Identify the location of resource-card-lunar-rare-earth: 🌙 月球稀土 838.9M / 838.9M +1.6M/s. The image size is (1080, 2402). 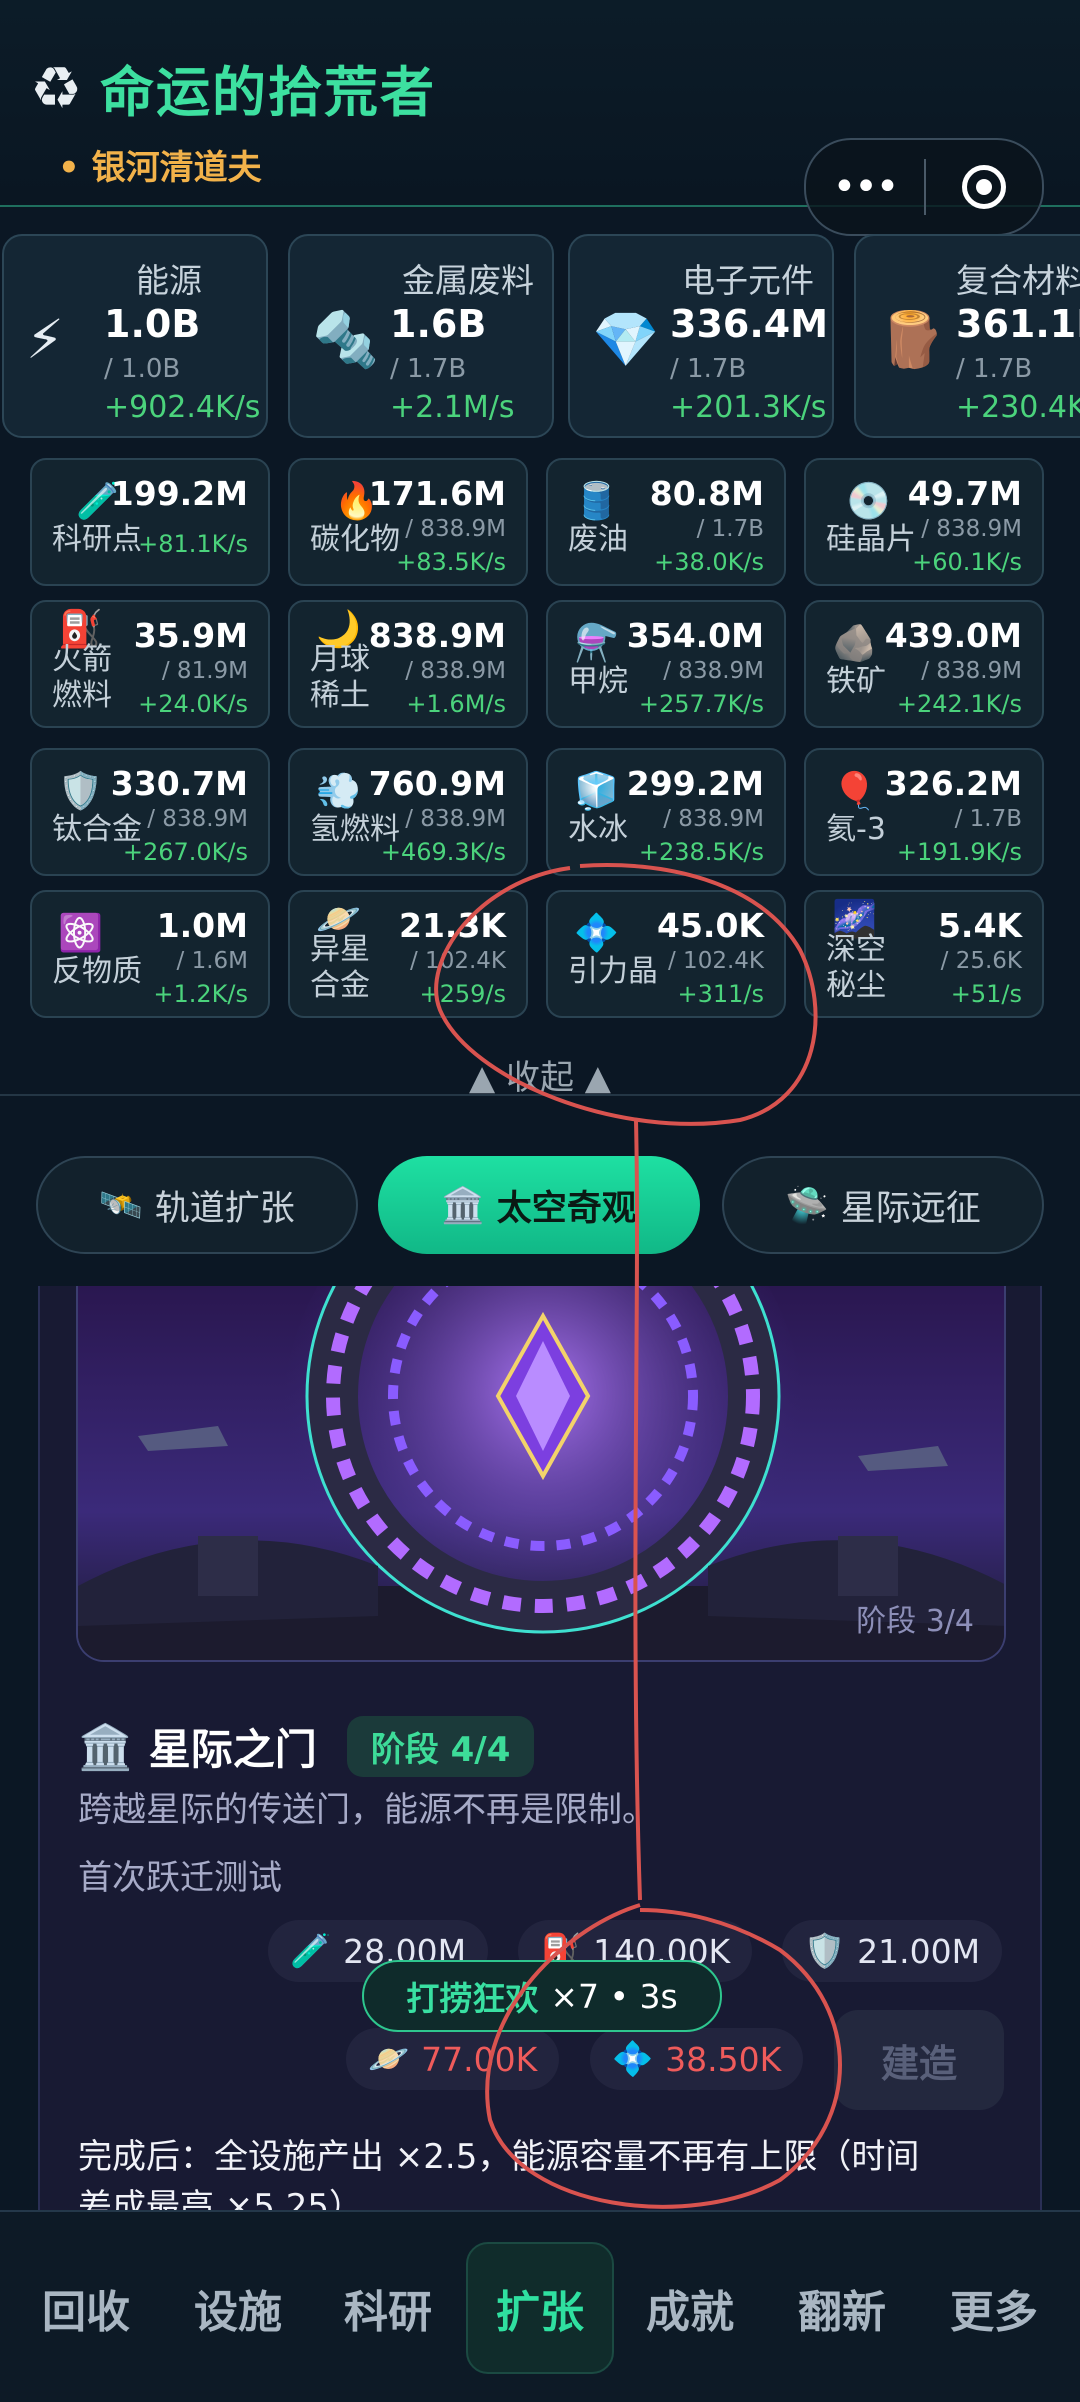
(408, 664).